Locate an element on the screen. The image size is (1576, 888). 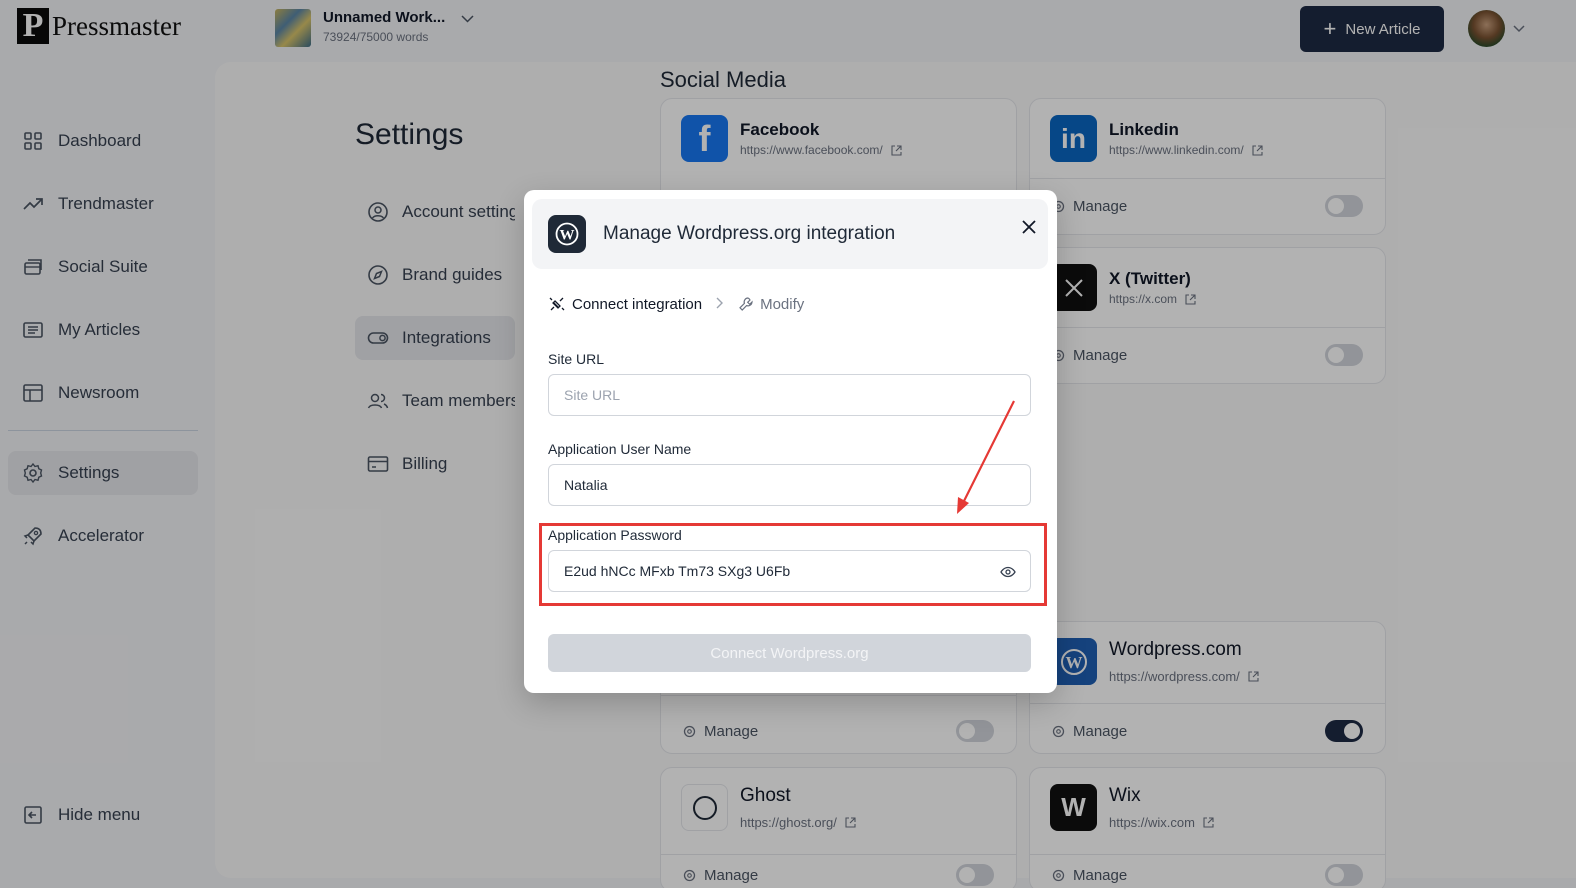
step-breadcrumb: Connect integration Modify is located at coordinates (676, 304).